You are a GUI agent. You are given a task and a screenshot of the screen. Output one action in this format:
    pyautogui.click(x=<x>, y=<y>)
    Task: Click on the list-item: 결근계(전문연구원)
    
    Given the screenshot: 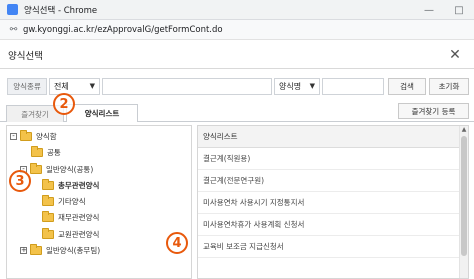 What is the action you would take?
    pyautogui.click(x=329, y=181)
    